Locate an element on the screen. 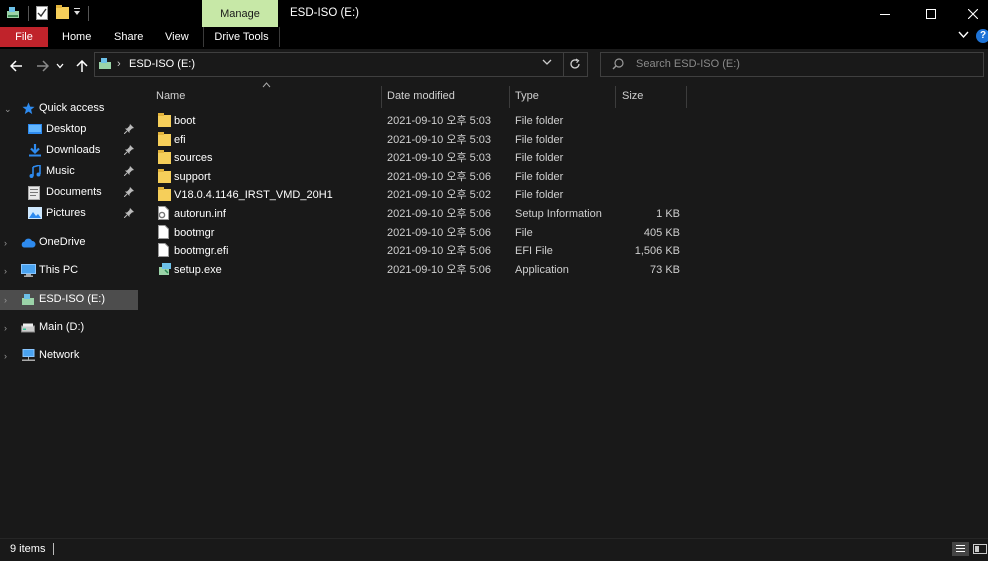  file-row: sources 2021-09-10 오후 5:03 File folder is located at coordinates (421, 158).